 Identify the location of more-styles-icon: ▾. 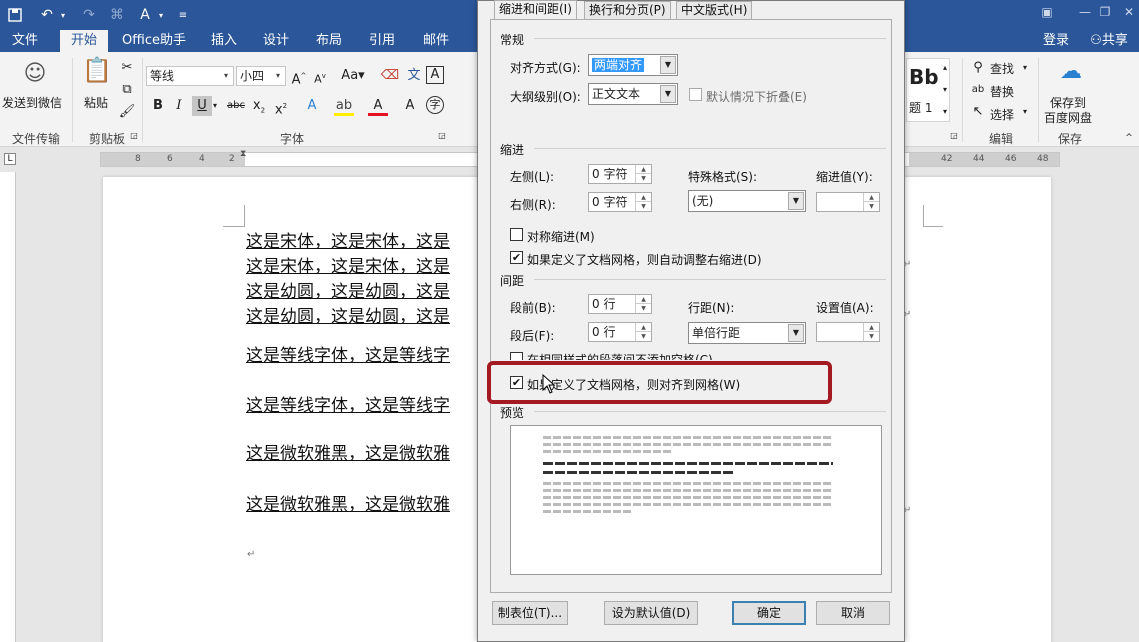
(945, 112).